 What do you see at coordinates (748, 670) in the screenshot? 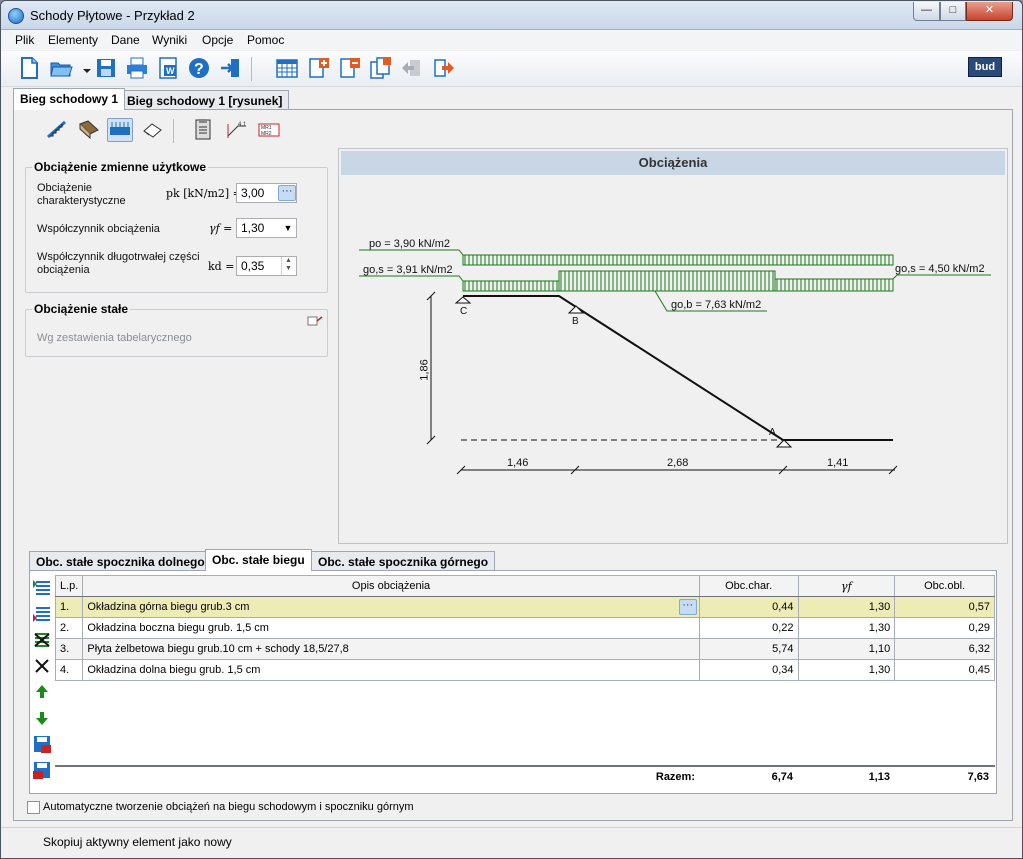
I see `row-char: 0,34` at bounding box center [748, 670].